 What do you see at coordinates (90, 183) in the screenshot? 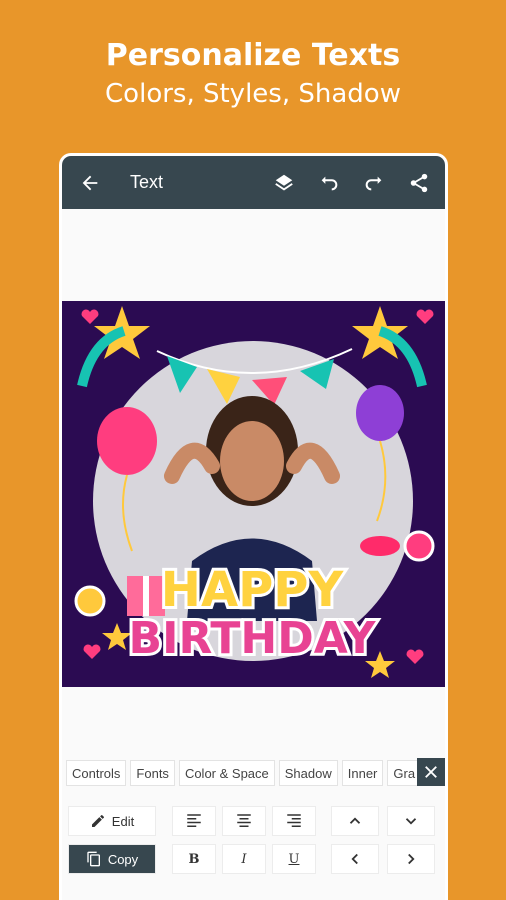
I see `back-arrow-icon` at bounding box center [90, 183].